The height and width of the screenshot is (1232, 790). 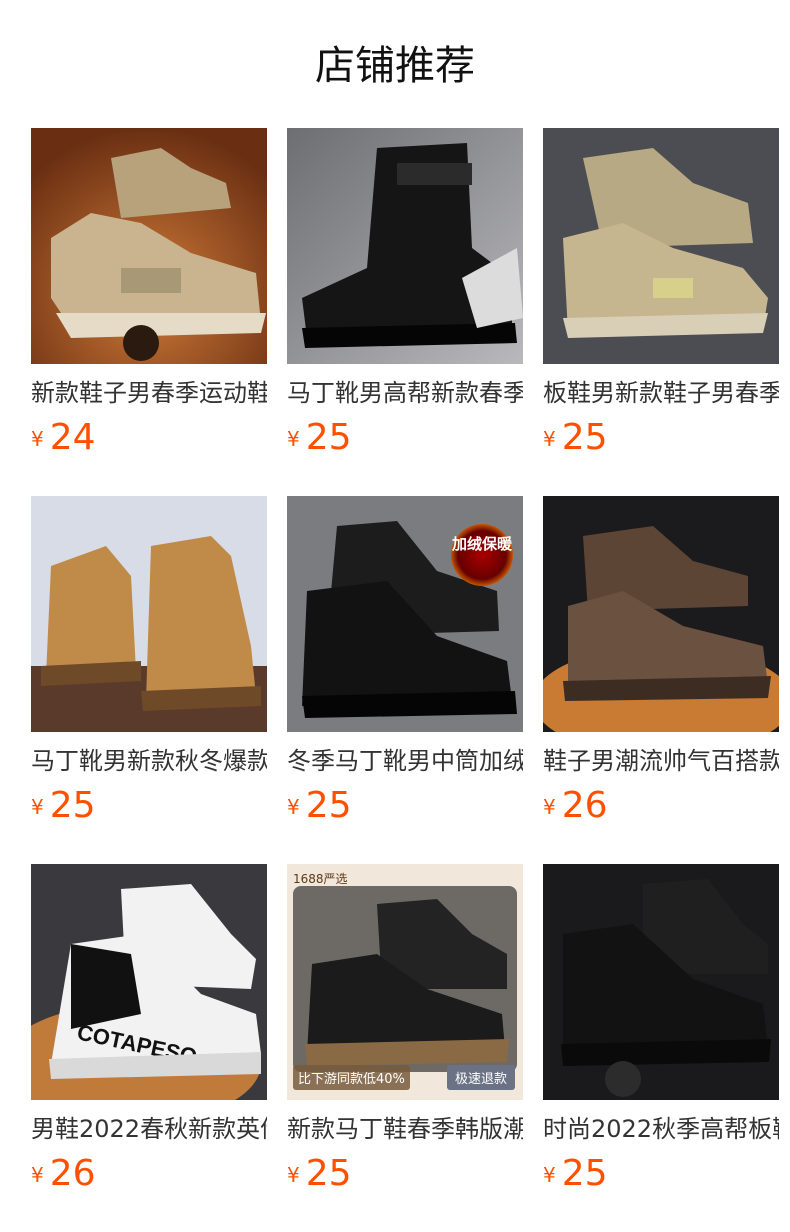 I want to click on product-price: ¥24, so click(x=63, y=438).